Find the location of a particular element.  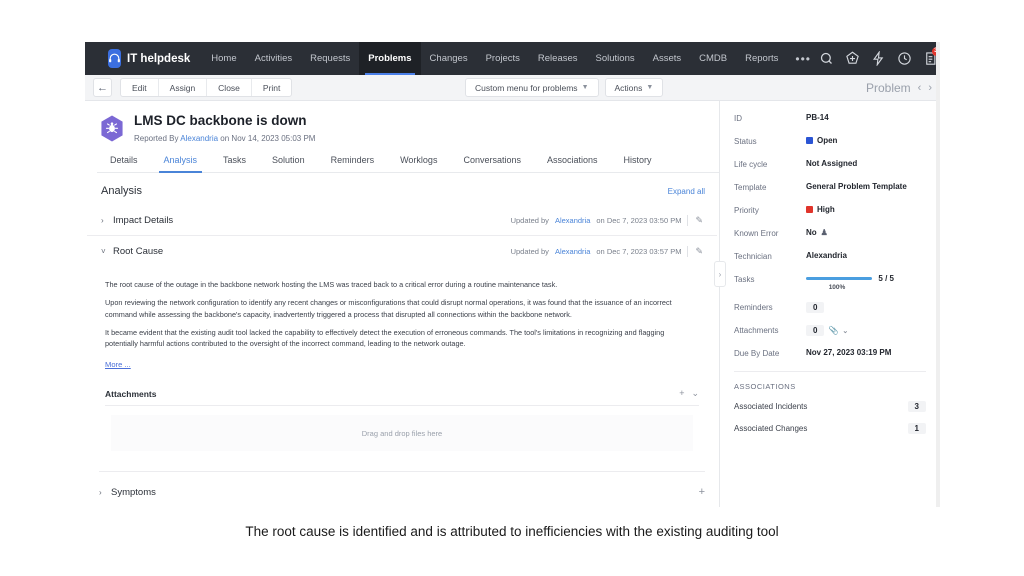

reported-by-user: Alexandria is located at coordinates (199, 138).